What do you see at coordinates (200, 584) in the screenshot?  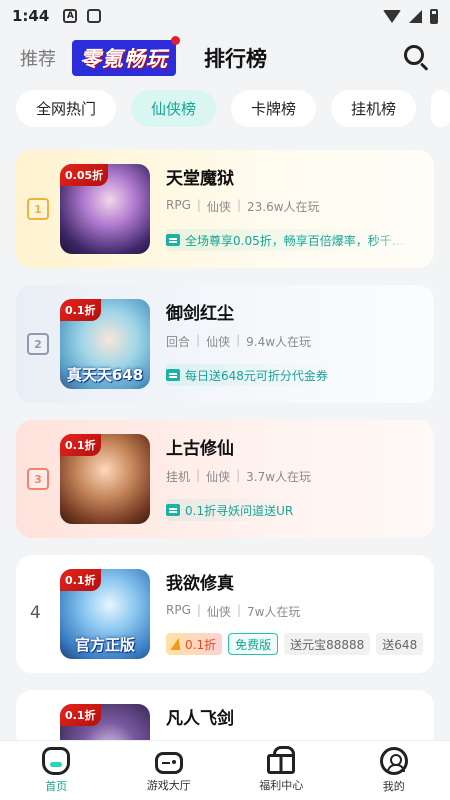 I see `game-title: 我欲修真` at bounding box center [200, 584].